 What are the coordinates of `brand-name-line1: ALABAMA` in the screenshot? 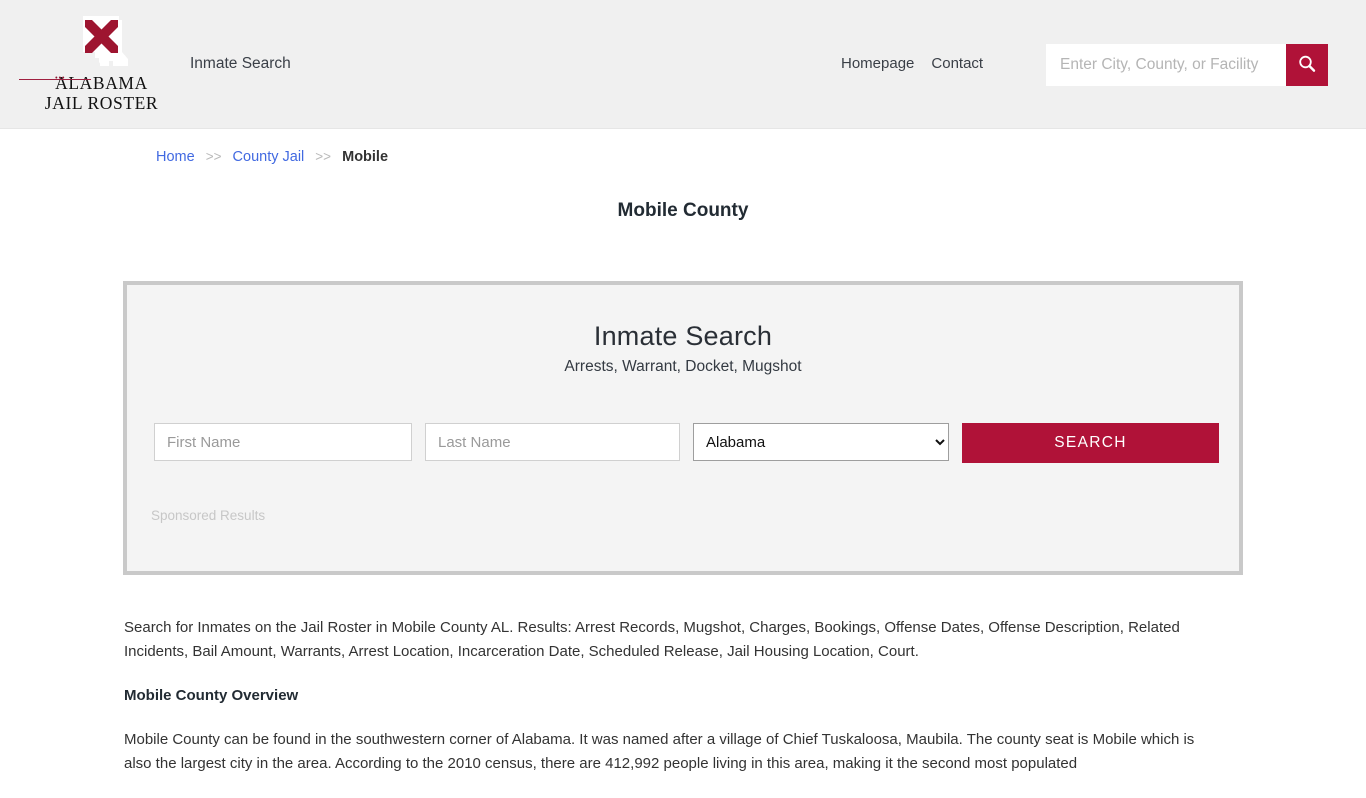 It's located at (101, 83).